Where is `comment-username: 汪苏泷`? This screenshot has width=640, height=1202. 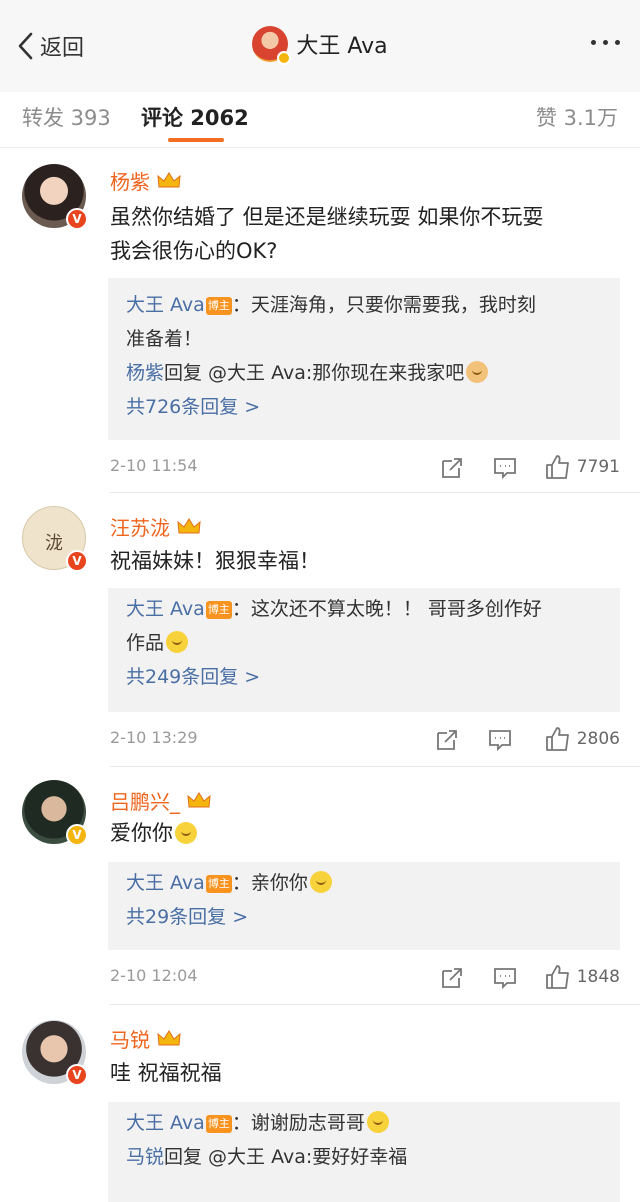
comment-username: 汪苏泷 is located at coordinates (156, 526).